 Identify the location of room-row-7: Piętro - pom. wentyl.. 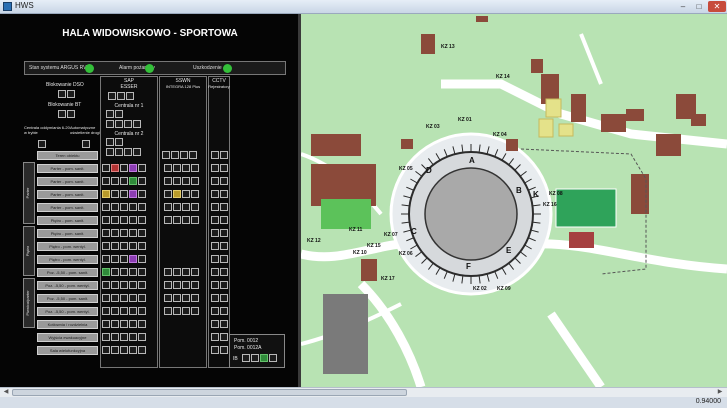
(67, 246).